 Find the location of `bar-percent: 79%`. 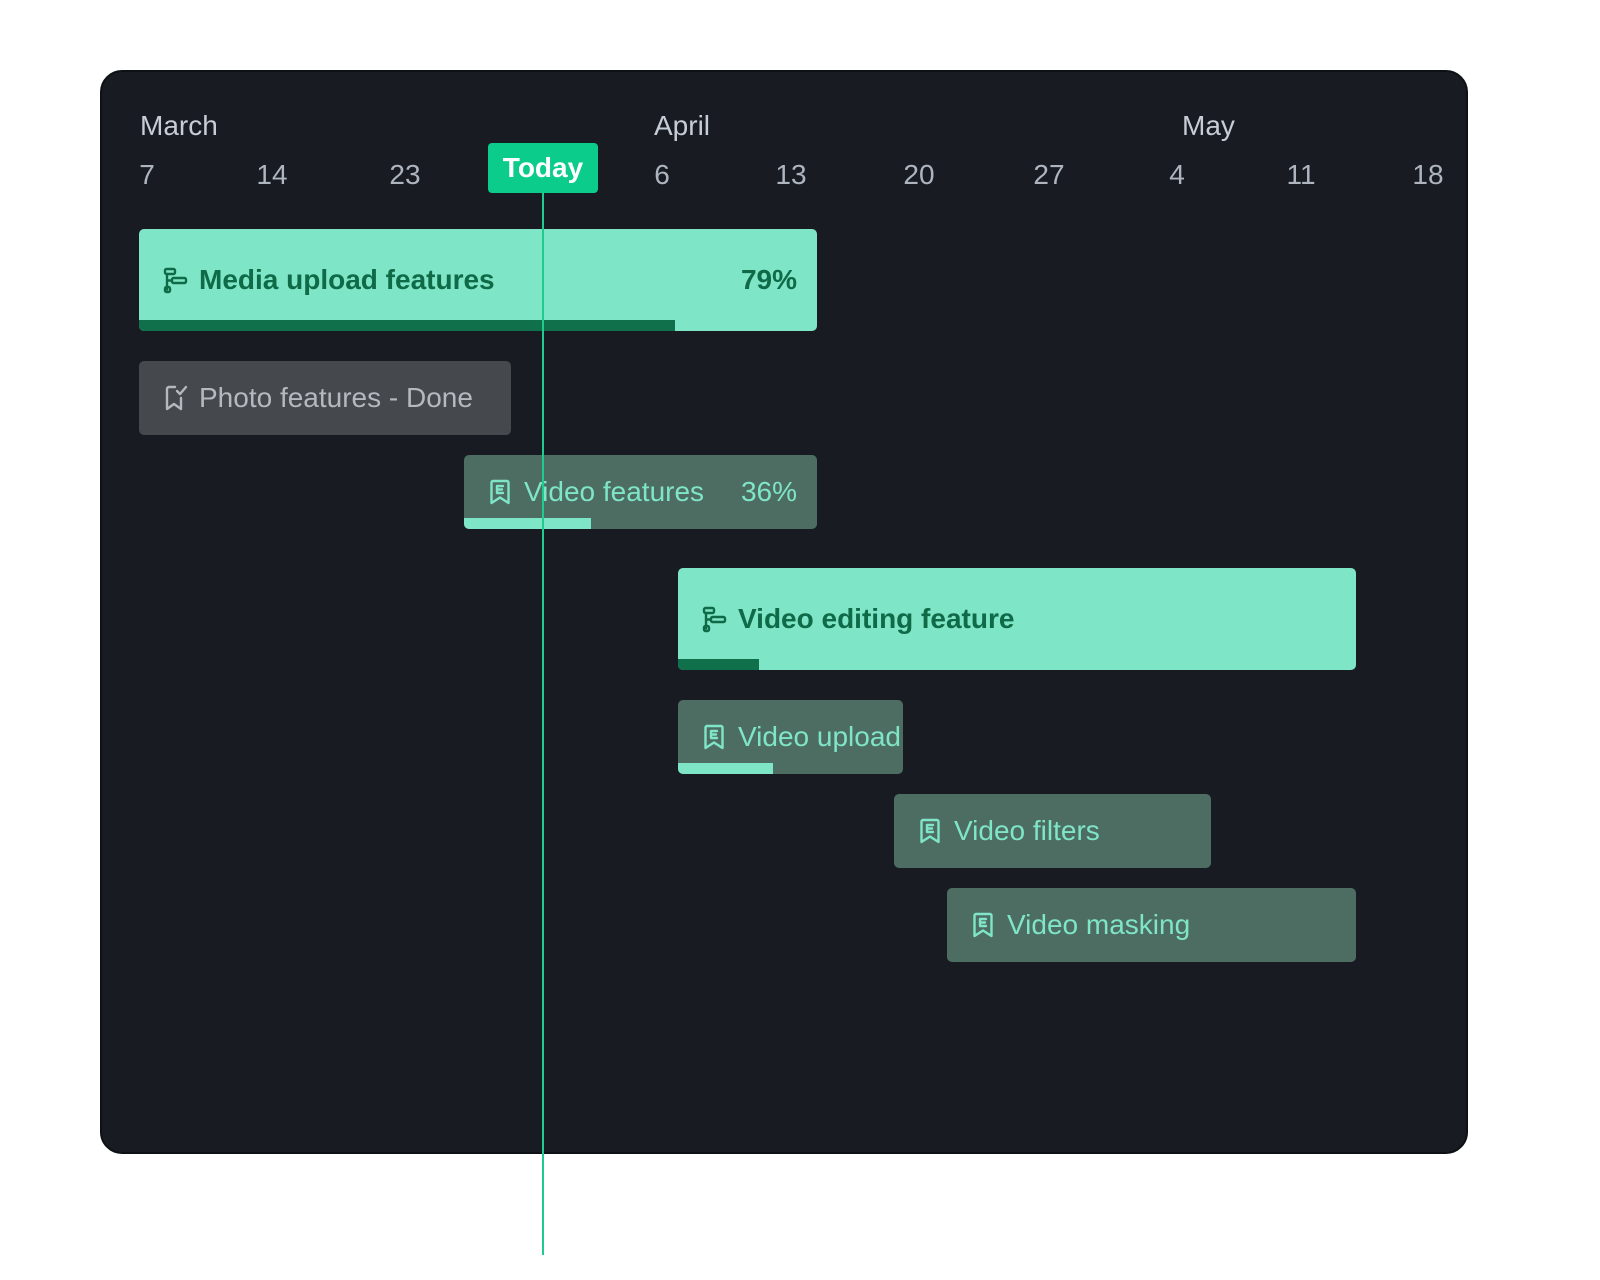

bar-percent: 79% is located at coordinates (768, 279).